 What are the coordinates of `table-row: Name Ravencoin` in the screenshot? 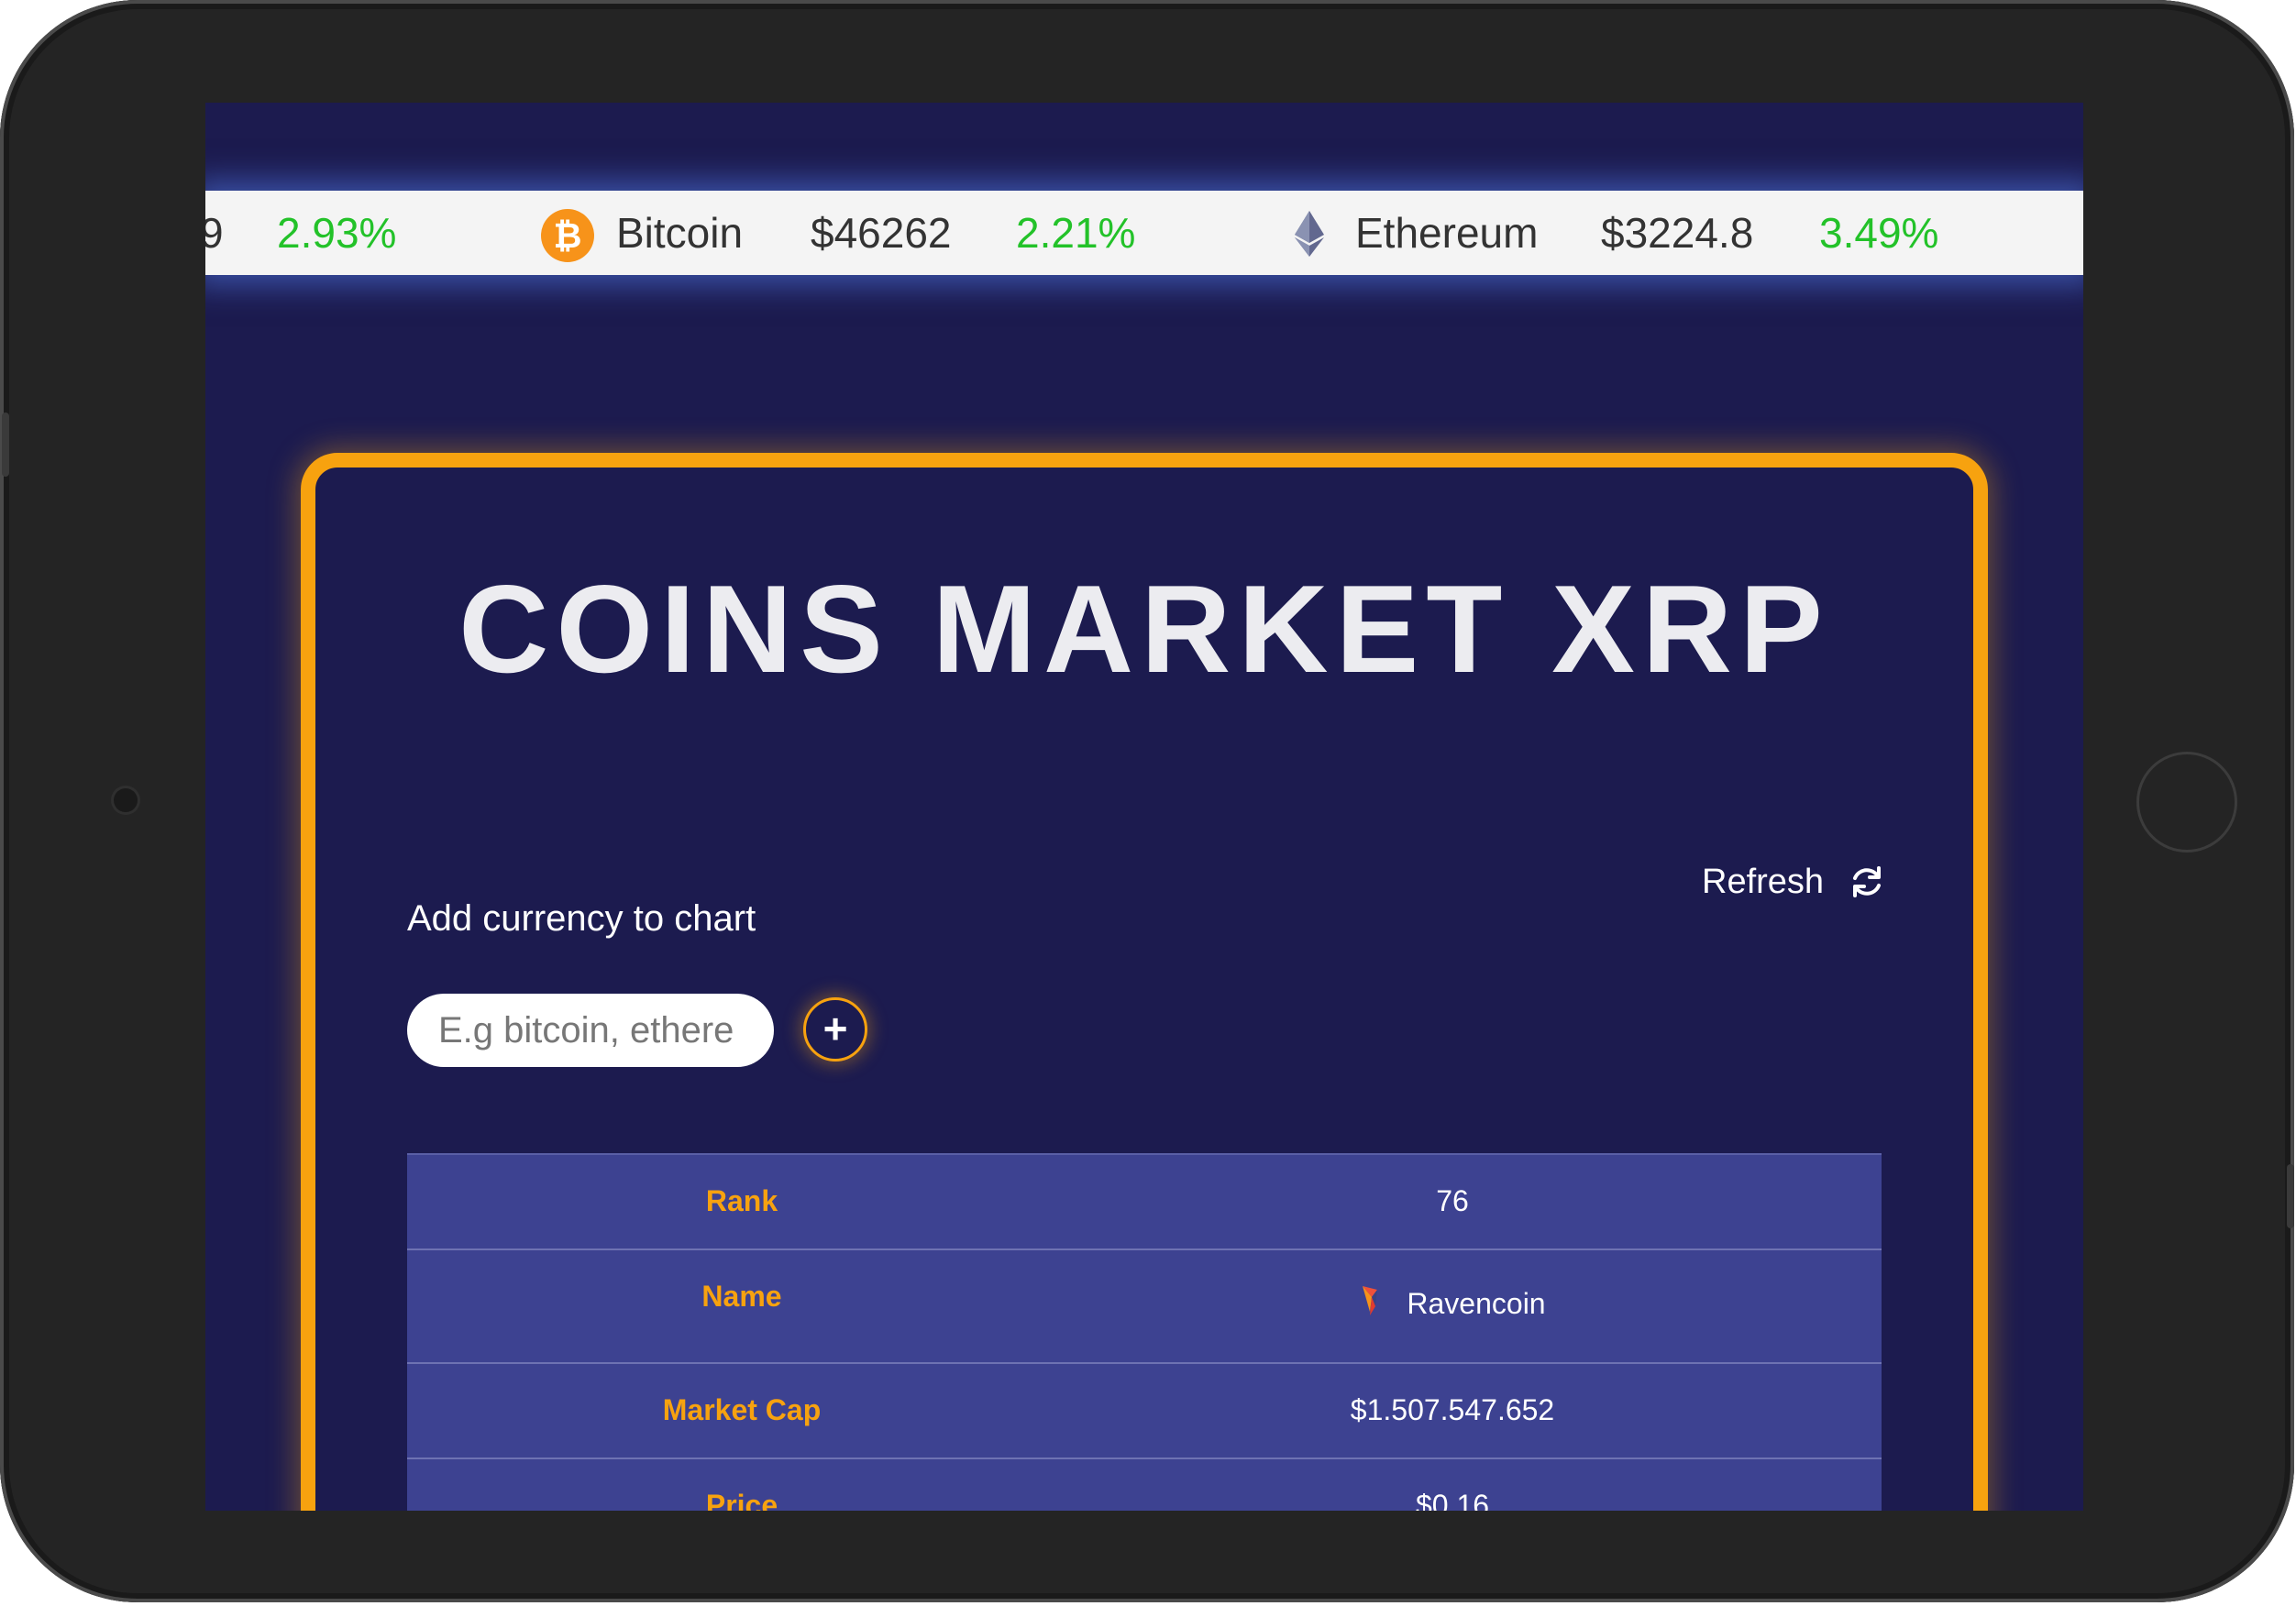 It's located at (1144, 1305).